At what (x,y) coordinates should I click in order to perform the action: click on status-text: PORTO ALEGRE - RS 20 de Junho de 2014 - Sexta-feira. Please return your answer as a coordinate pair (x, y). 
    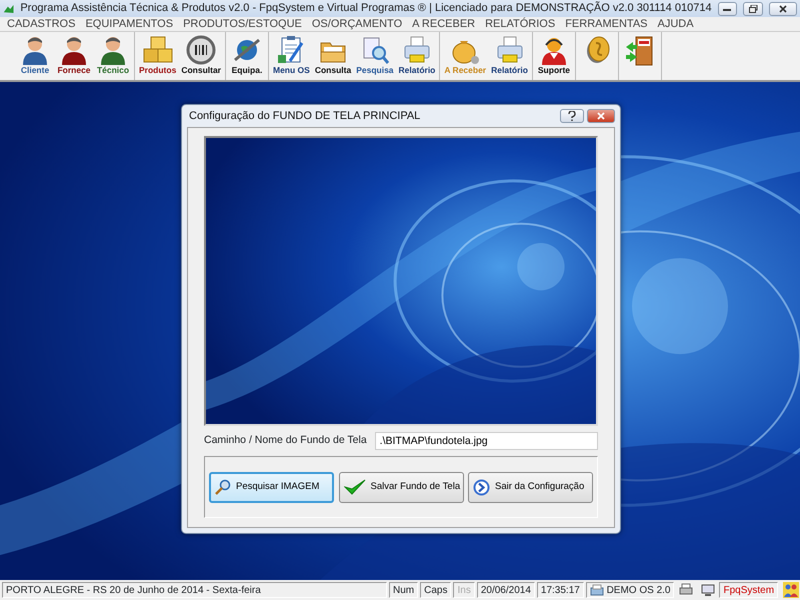
    Looking at the image, I should click on (194, 590).